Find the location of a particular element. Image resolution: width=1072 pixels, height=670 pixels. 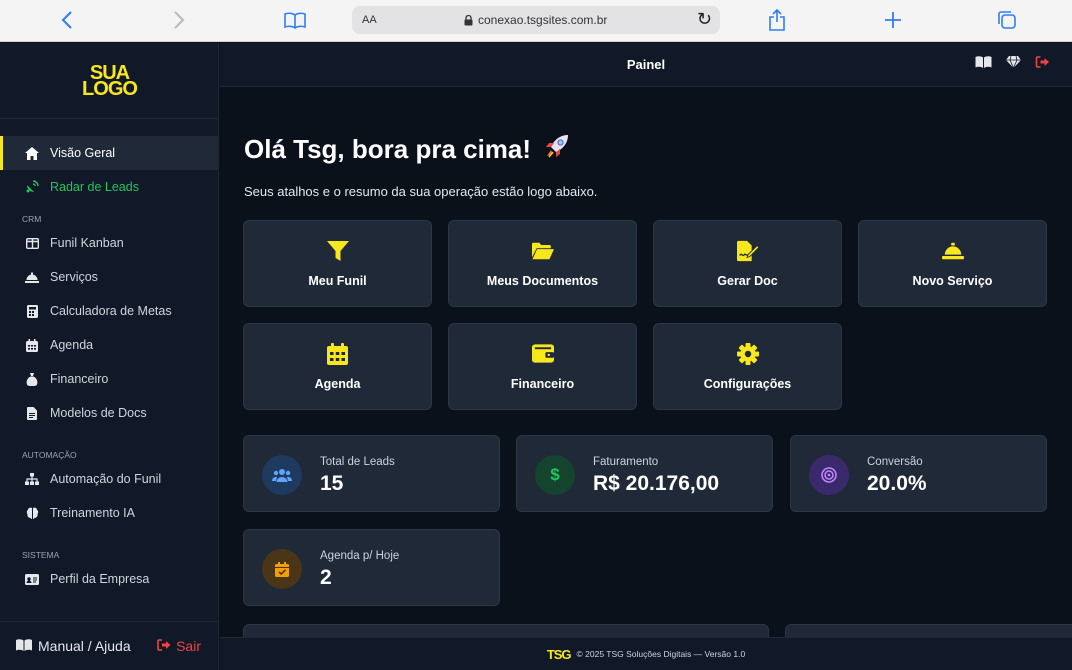

sidebar-item-label: Modelos de Docs is located at coordinates (98, 413).